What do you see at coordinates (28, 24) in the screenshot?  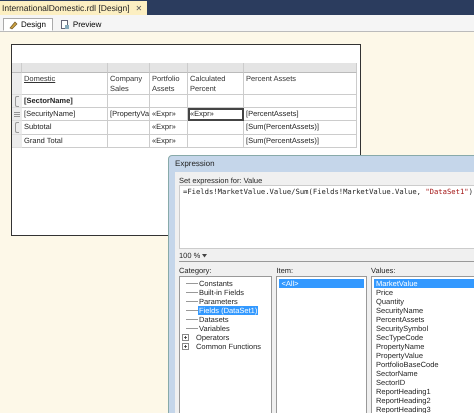 I see `view-tab: Design` at bounding box center [28, 24].